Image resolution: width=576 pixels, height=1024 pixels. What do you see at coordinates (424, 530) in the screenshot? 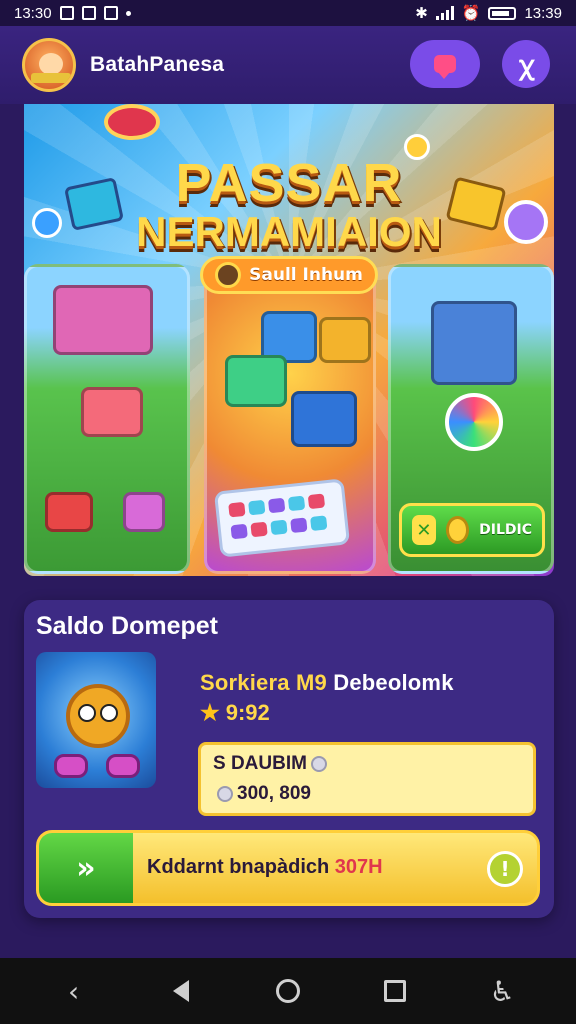
I see `close-icon: ✕` at bounding box center [424, 530].